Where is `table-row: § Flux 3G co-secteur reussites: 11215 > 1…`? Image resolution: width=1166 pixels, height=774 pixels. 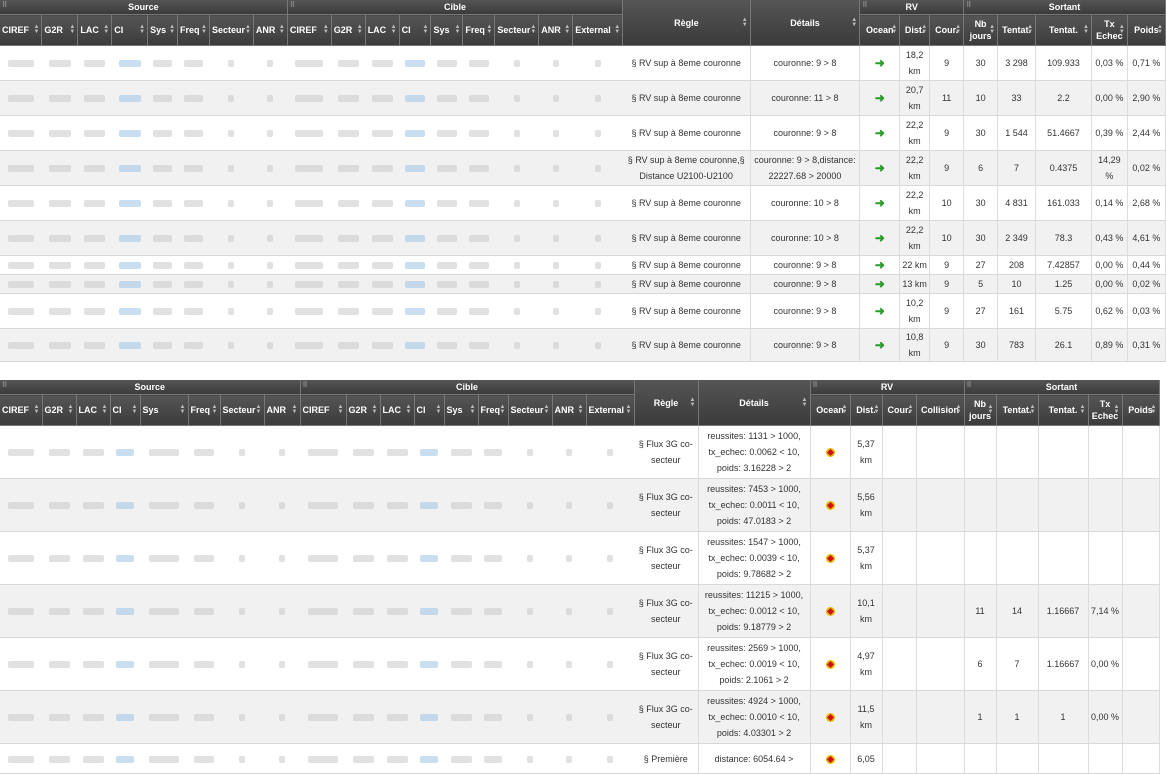 table-row: § Flux 3G co-secteur reussites: 11215 > 1… is located at coordinates (580, 611).